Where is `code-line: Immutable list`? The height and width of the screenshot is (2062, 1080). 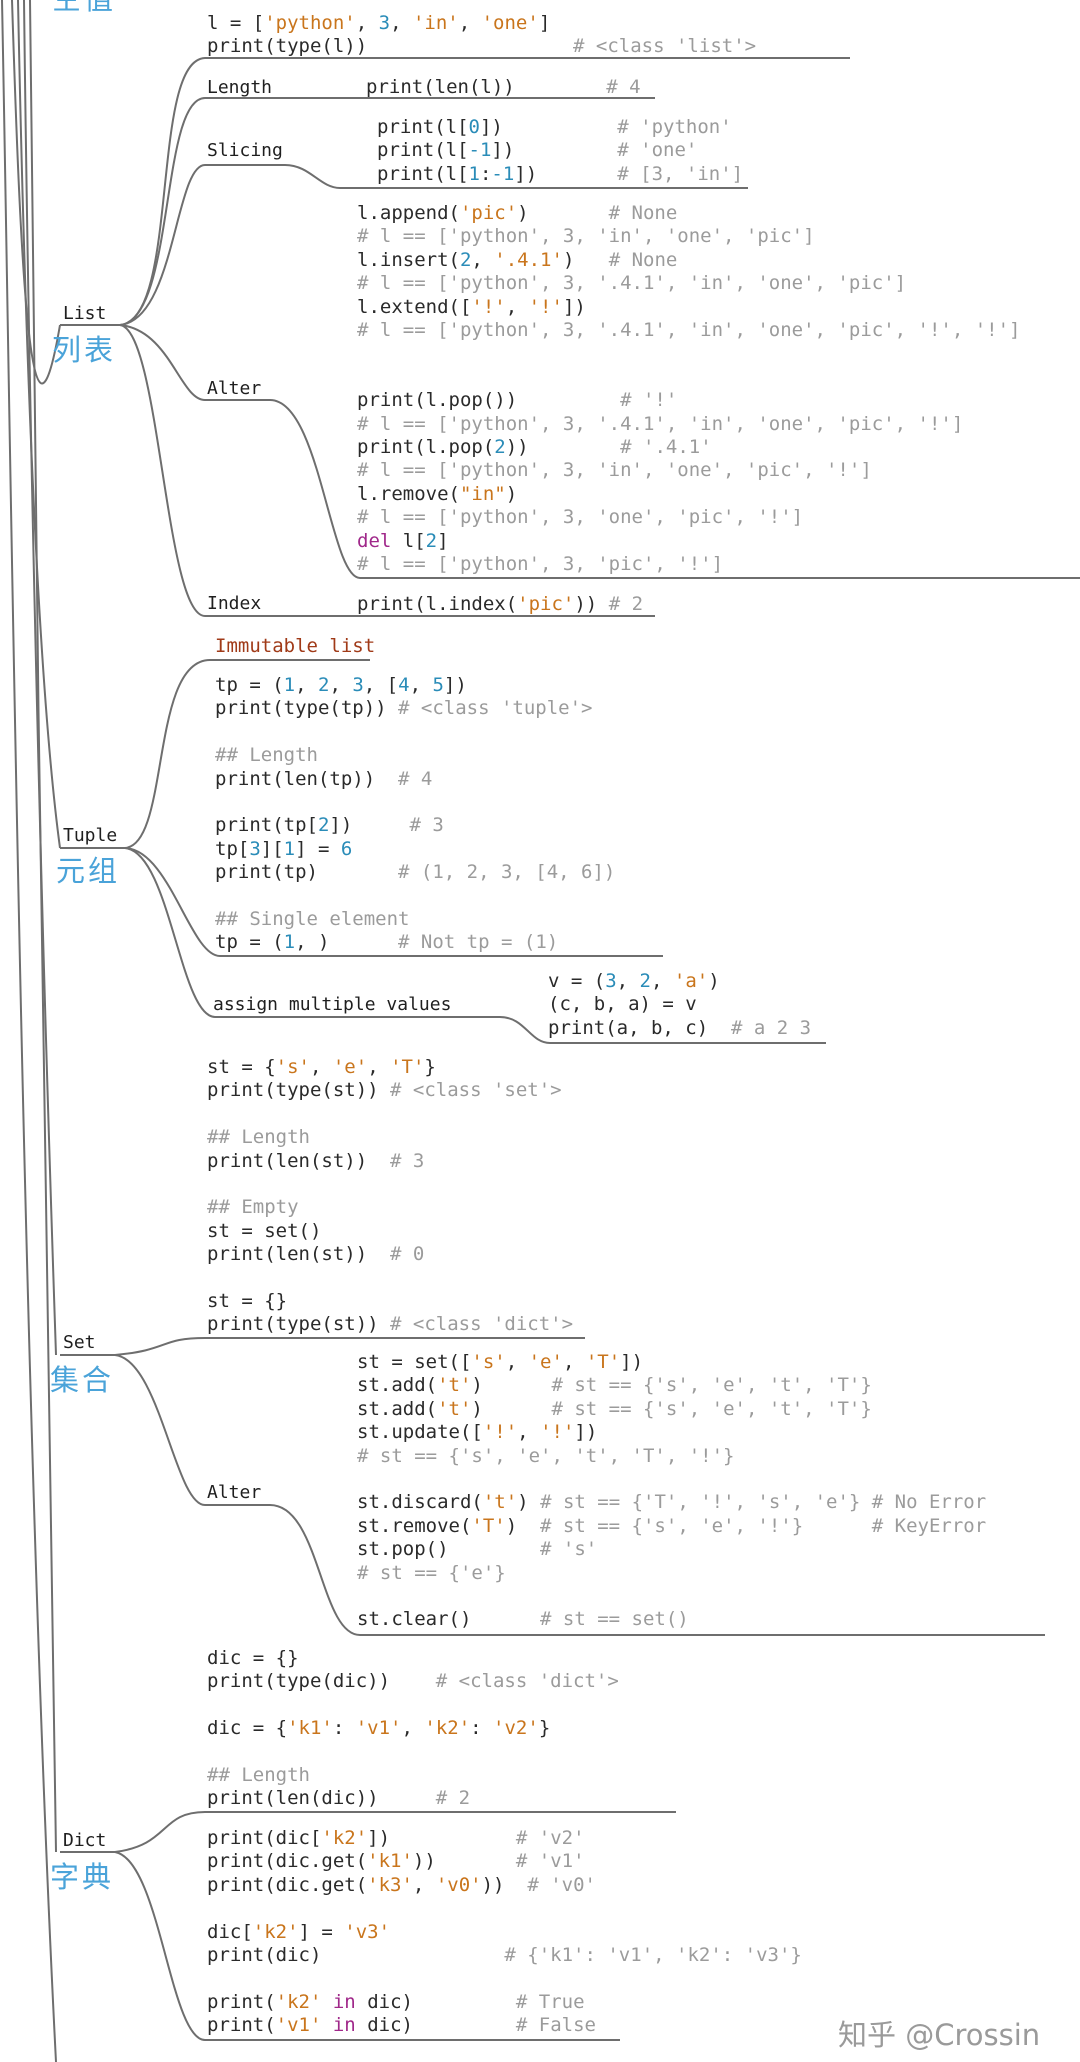 code-line: Immutable list is located at coordinates (295, 646).